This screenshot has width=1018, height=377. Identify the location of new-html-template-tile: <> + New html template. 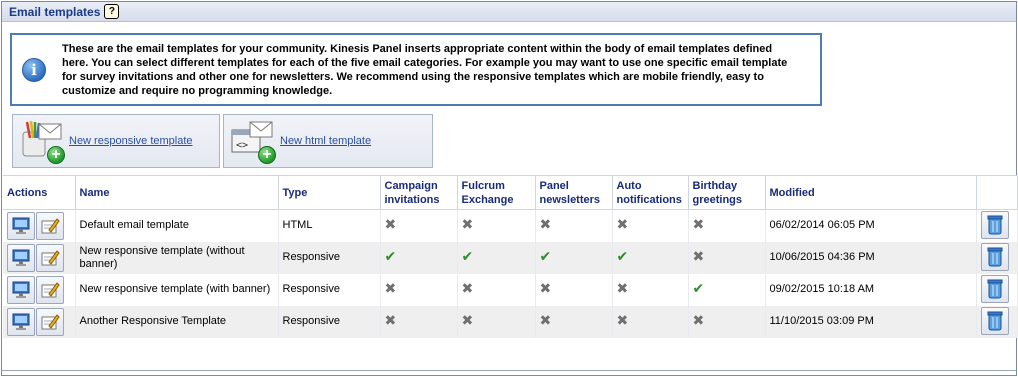
(328, 141).